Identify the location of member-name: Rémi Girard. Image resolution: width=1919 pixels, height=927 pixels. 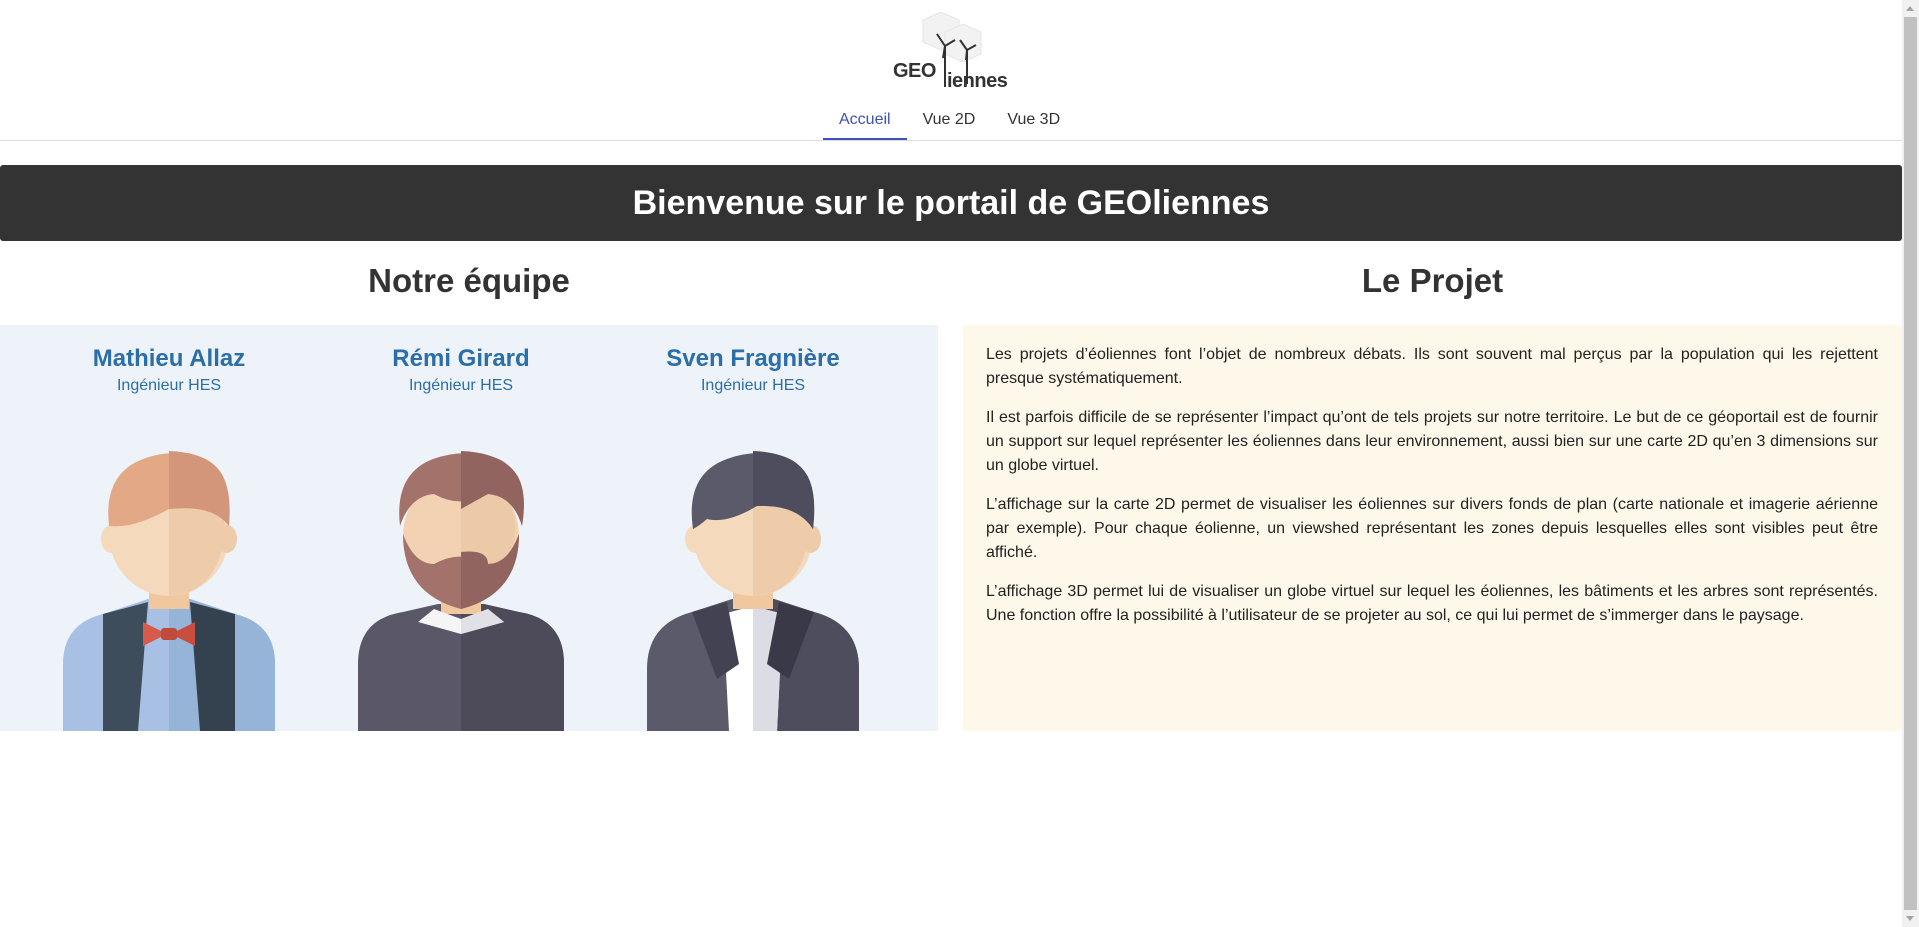
(461, 358).